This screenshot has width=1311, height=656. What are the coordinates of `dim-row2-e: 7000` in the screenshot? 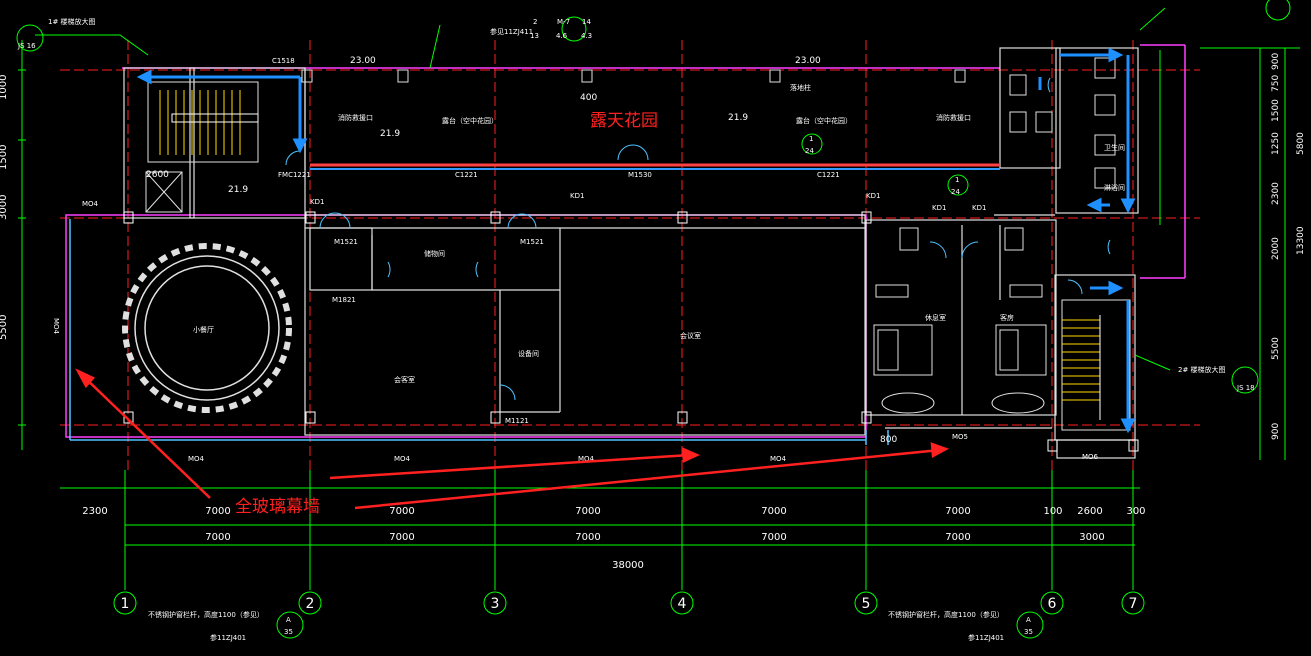 It's located at (957, 537).